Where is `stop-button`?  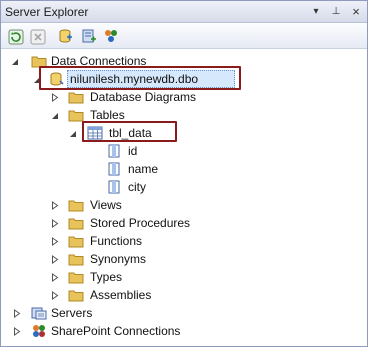 stop-button is located at coordinates (37, 36).